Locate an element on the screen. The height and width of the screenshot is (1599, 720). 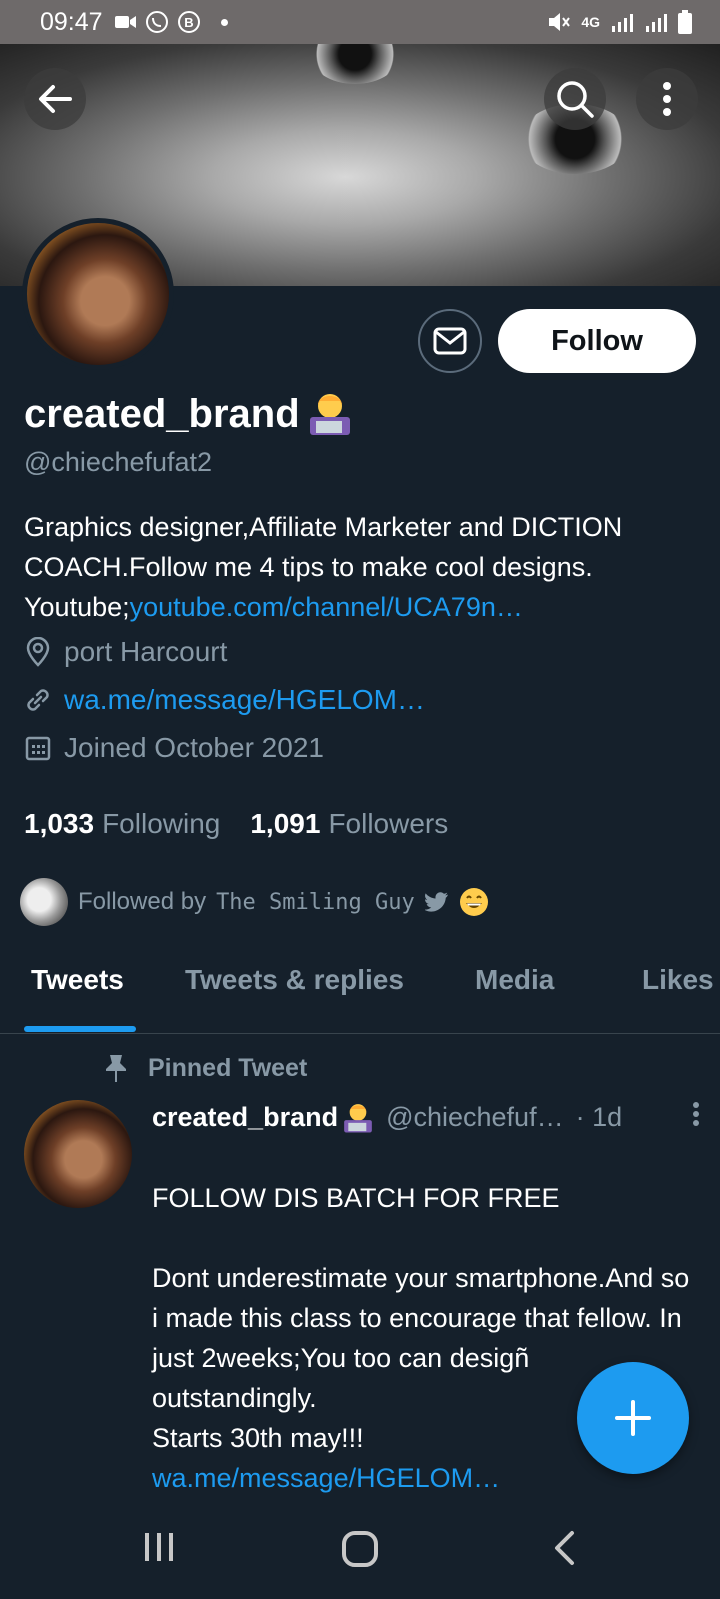
tweet-header: created_brand @chiechefuf… · 1d is located at coordinates (426, 1117).